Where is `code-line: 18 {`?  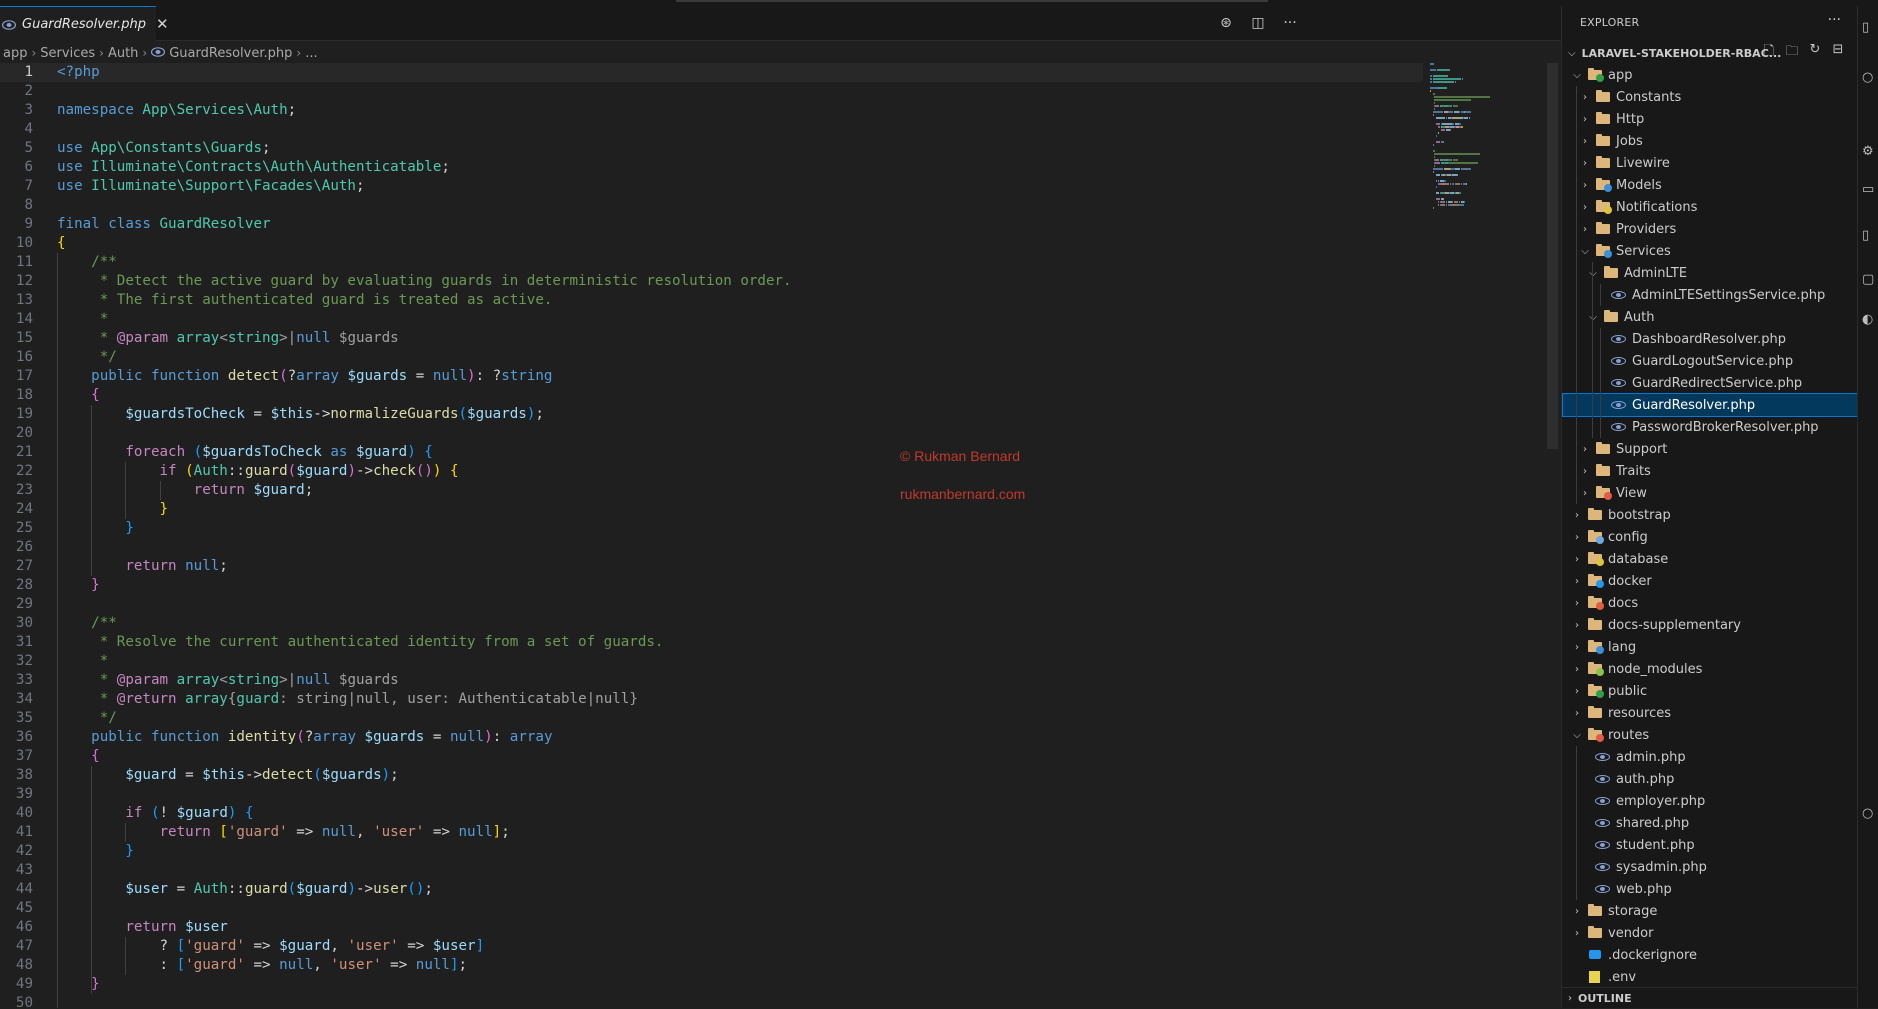 code-line: 18 { is located at coordinates (711, 395).